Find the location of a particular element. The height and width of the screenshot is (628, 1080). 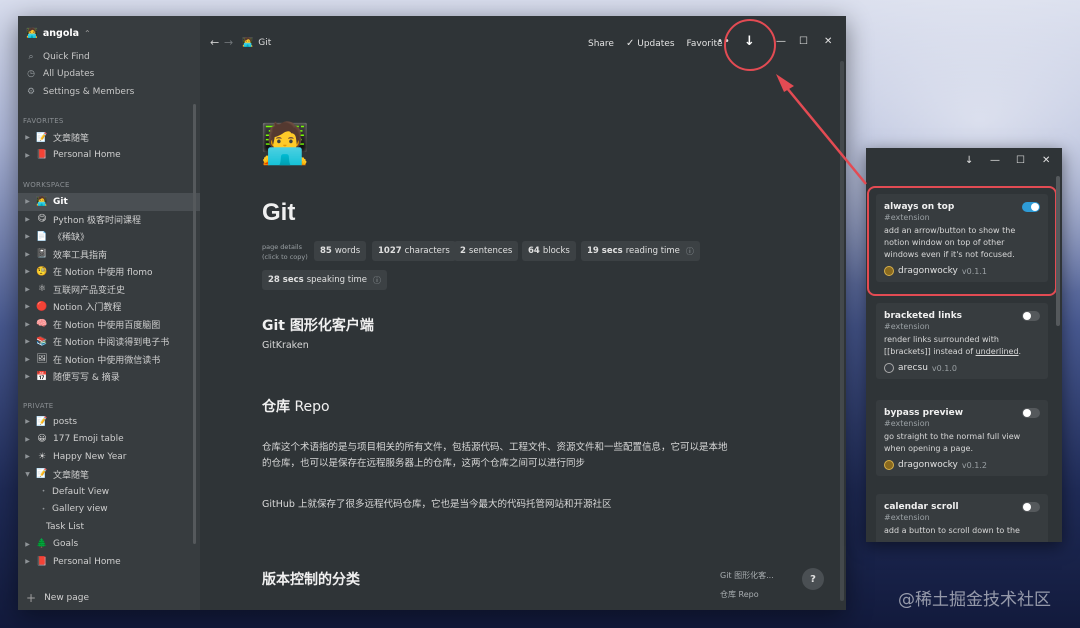

sidebar-item-all-updates: ◷ All Updates is located at coordinates (80, 75).